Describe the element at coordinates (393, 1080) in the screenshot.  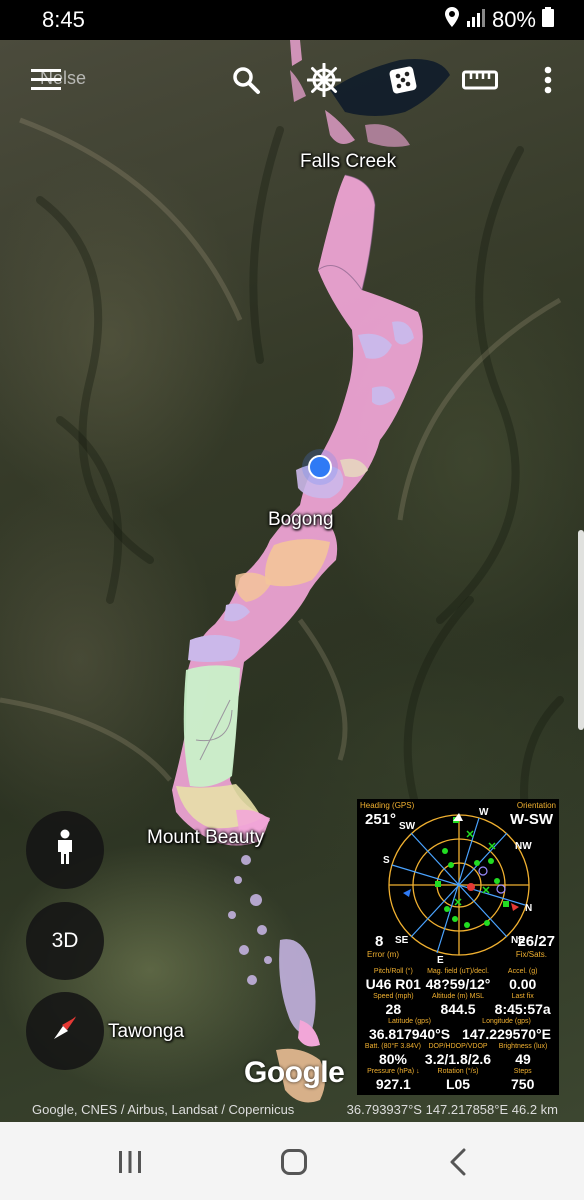
I see `gps-cell-pressure: Pressure (hPa) ↓ 927.1` at that location.